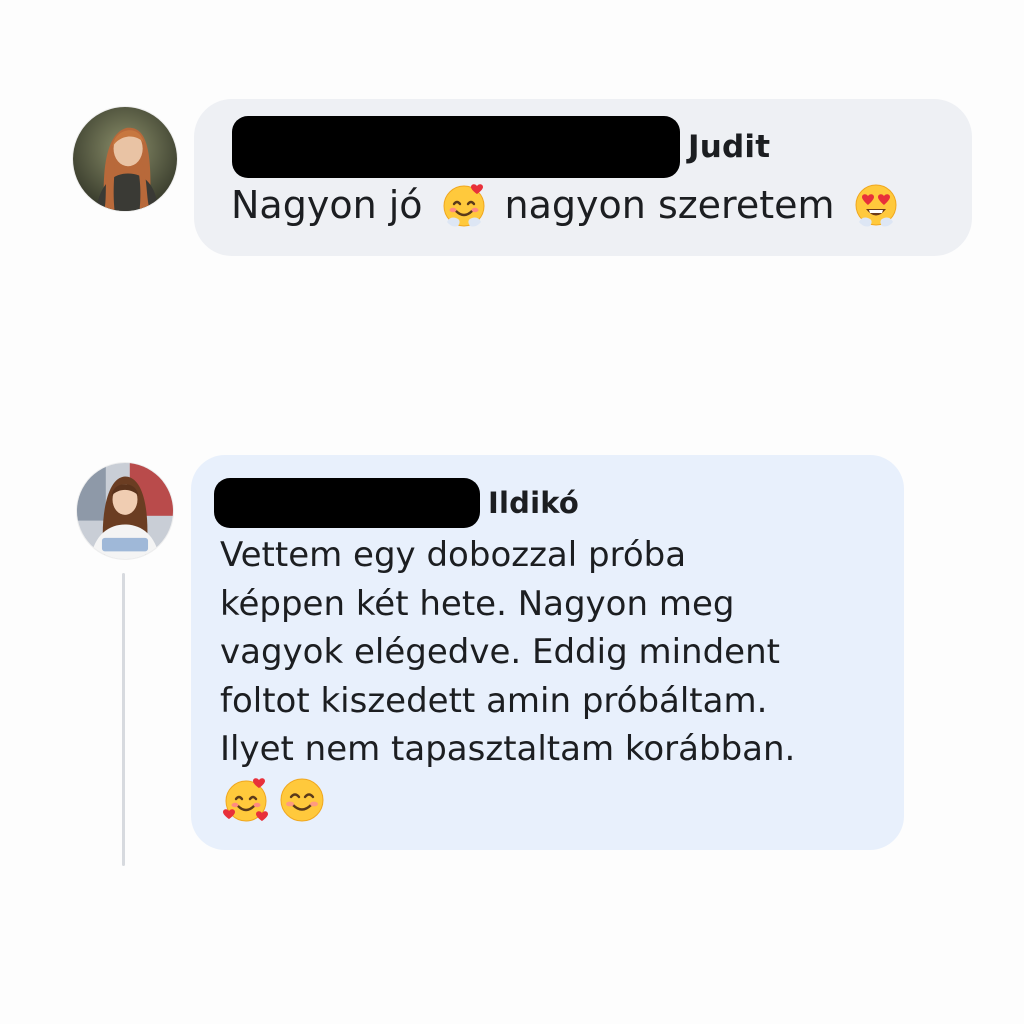 This screenshot has height=1024, width=1024. Describe the element at coordinates (494, 700) in the screenshot. I see `comment-text-line: foltot kiszedett amin próbáltam.` at that location.